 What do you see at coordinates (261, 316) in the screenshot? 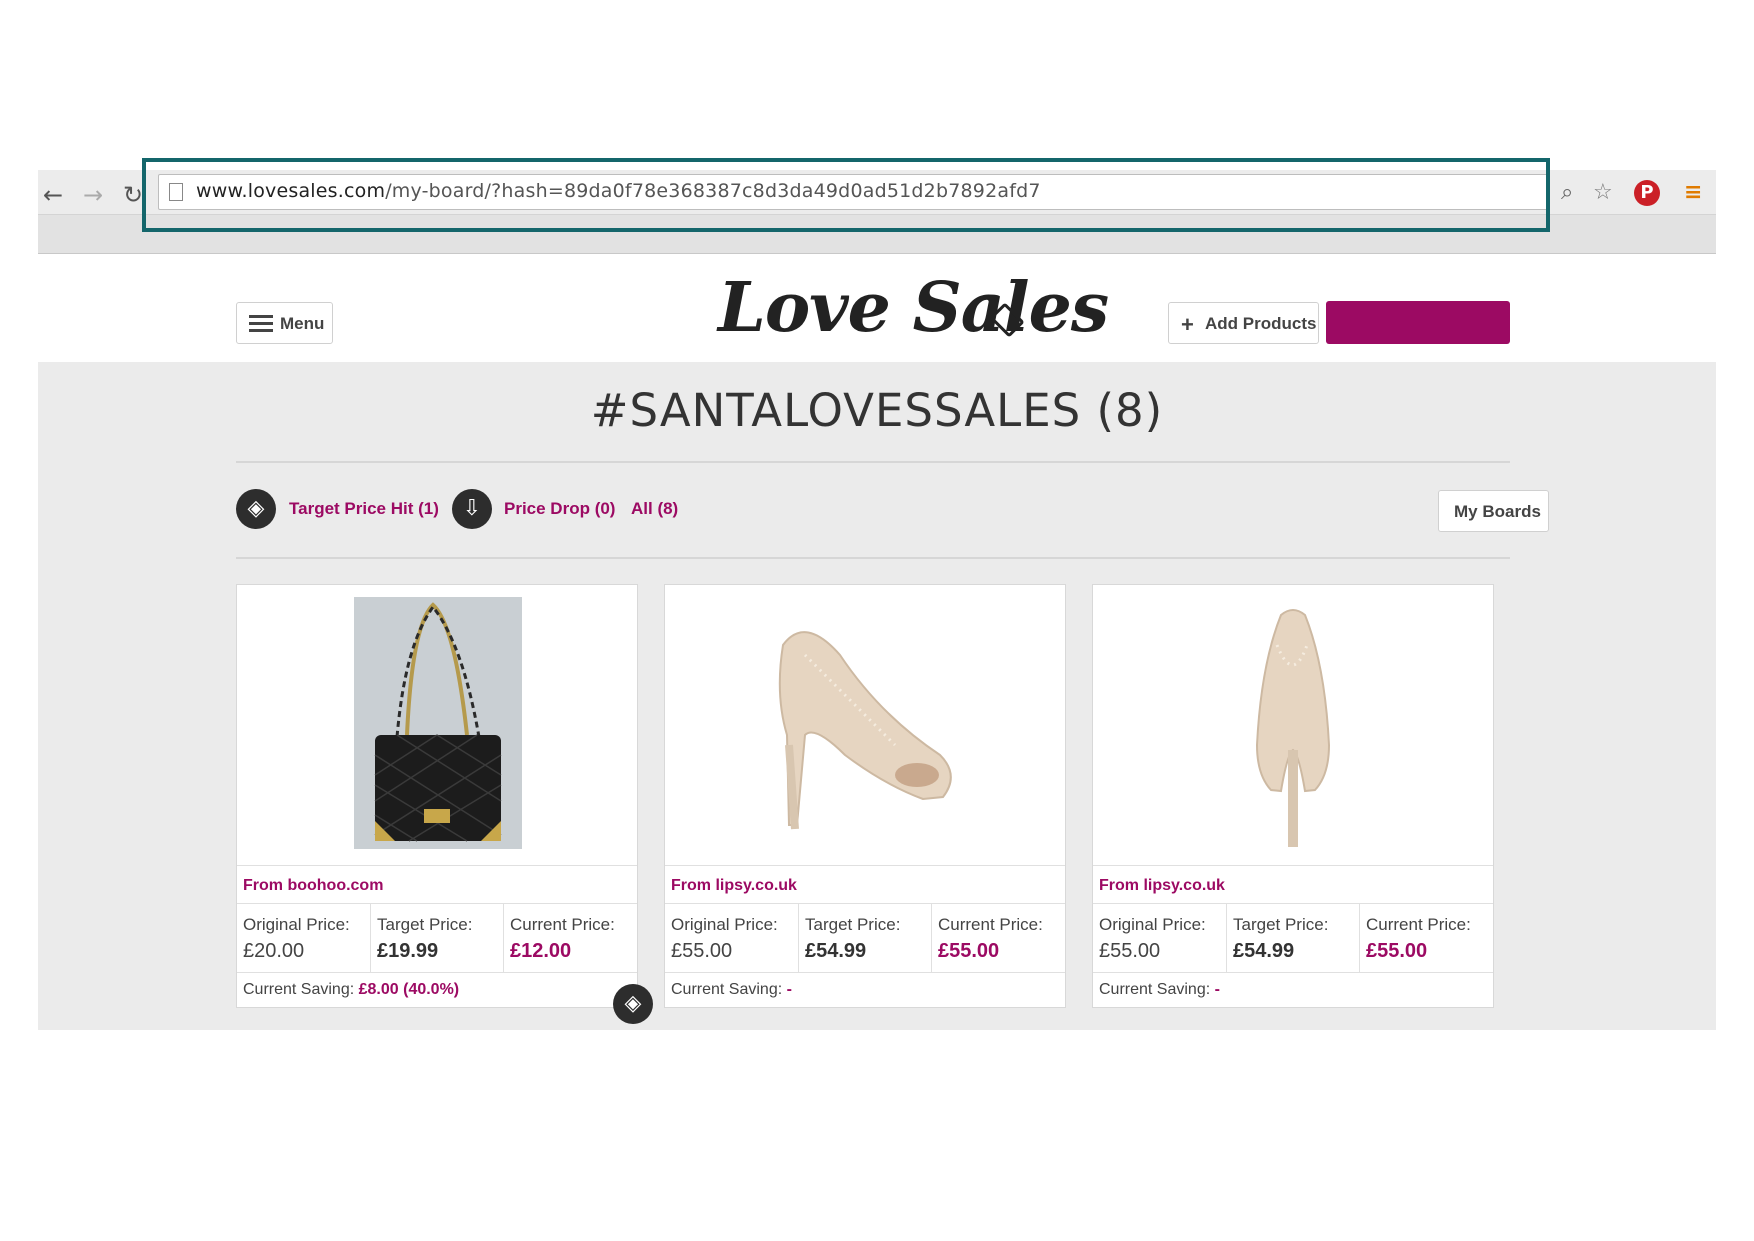
I see `hamburger-icon` at bounding box center [261, 316].